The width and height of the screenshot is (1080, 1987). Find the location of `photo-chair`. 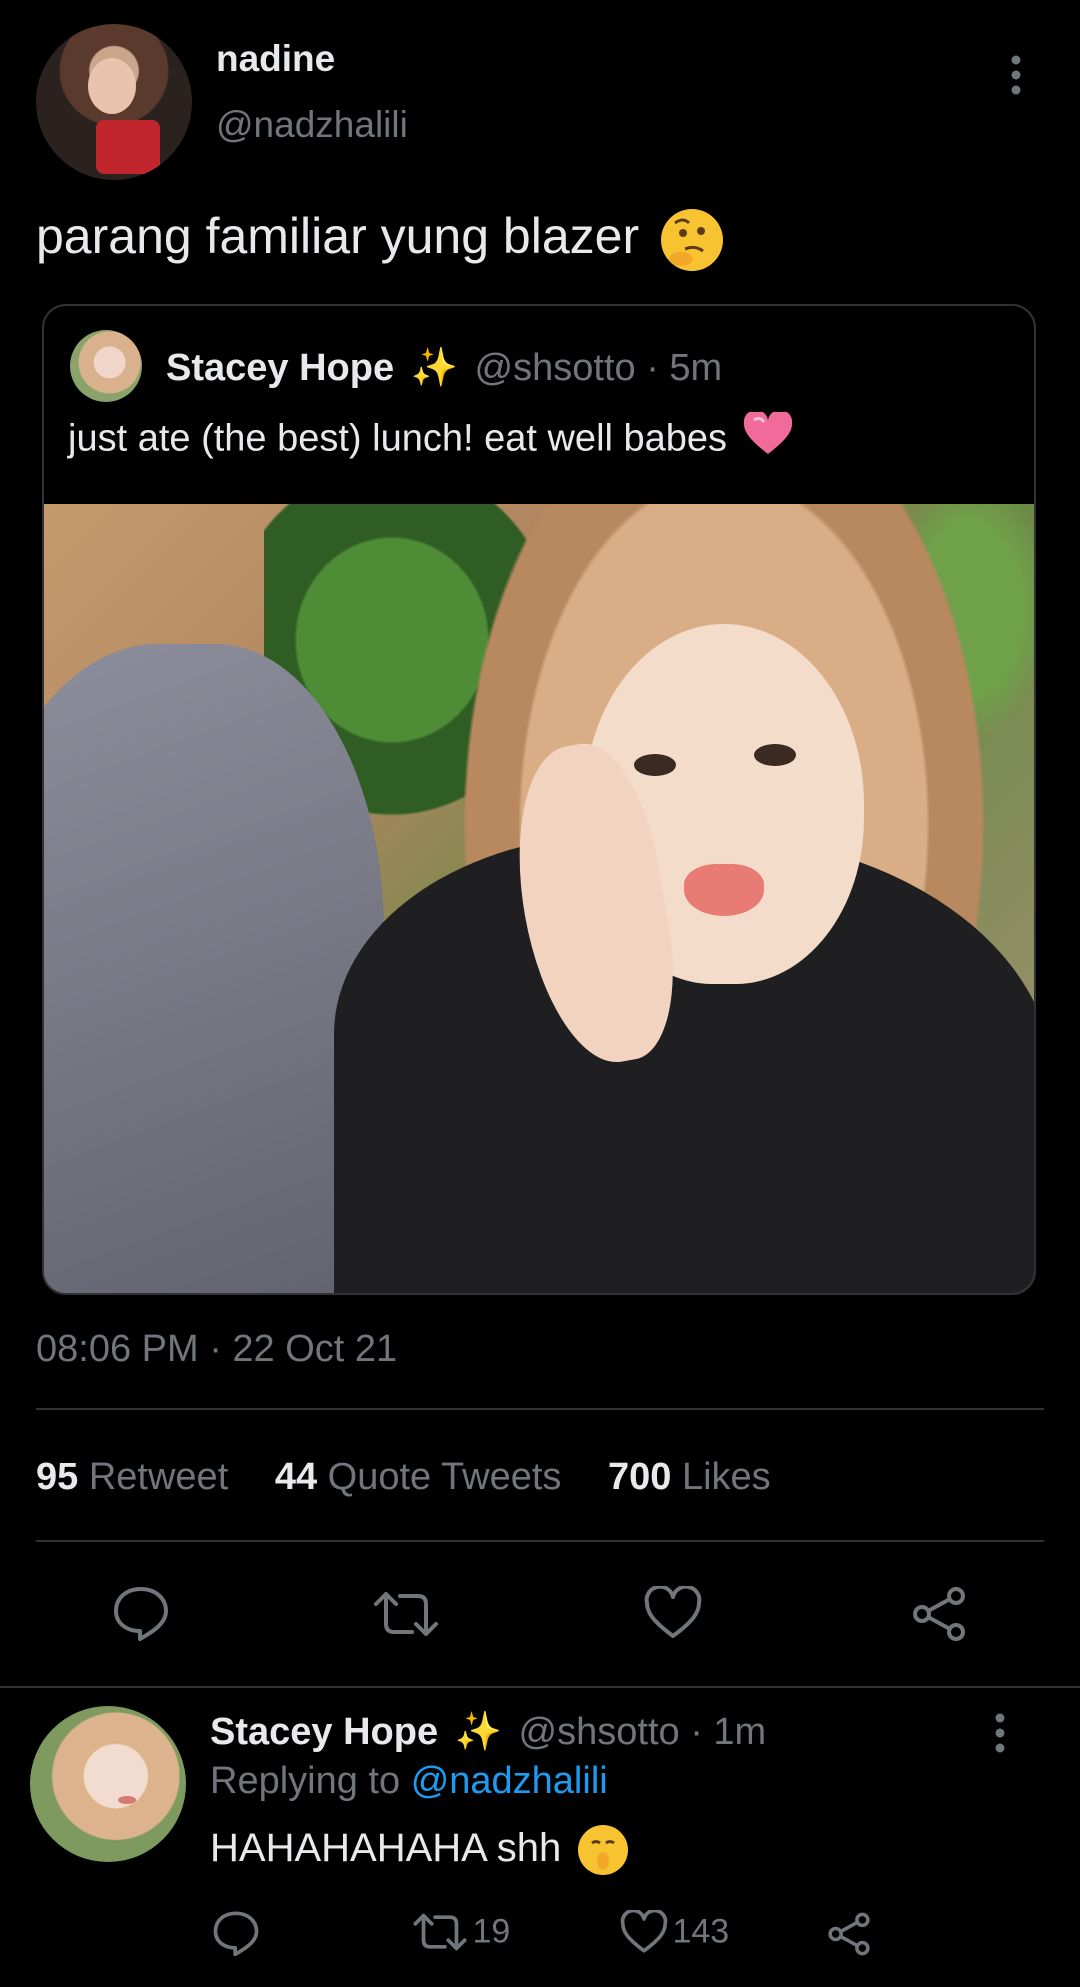

photo-chair is located at coordinates (214, 968).